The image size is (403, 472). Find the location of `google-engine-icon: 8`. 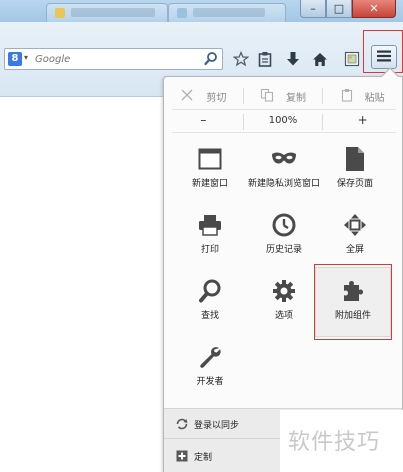

google-engine-icon: 8 is located at coordinates (15, 59).